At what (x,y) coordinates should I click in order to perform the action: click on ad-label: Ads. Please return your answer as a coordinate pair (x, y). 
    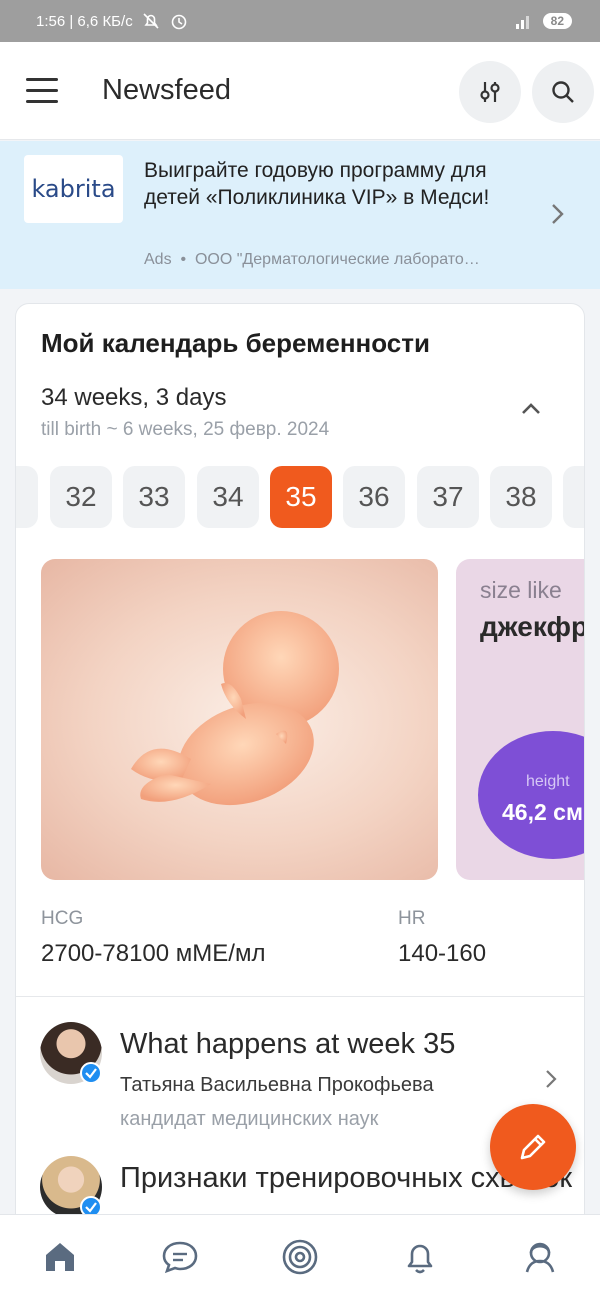
    Looking at the image, I should click on (158, 259).